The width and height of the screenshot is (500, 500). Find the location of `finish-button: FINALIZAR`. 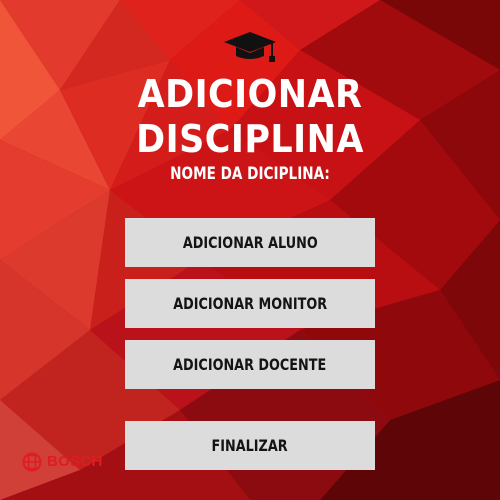

finish-button: FINALIZAR is located at coordinates (250, 445).